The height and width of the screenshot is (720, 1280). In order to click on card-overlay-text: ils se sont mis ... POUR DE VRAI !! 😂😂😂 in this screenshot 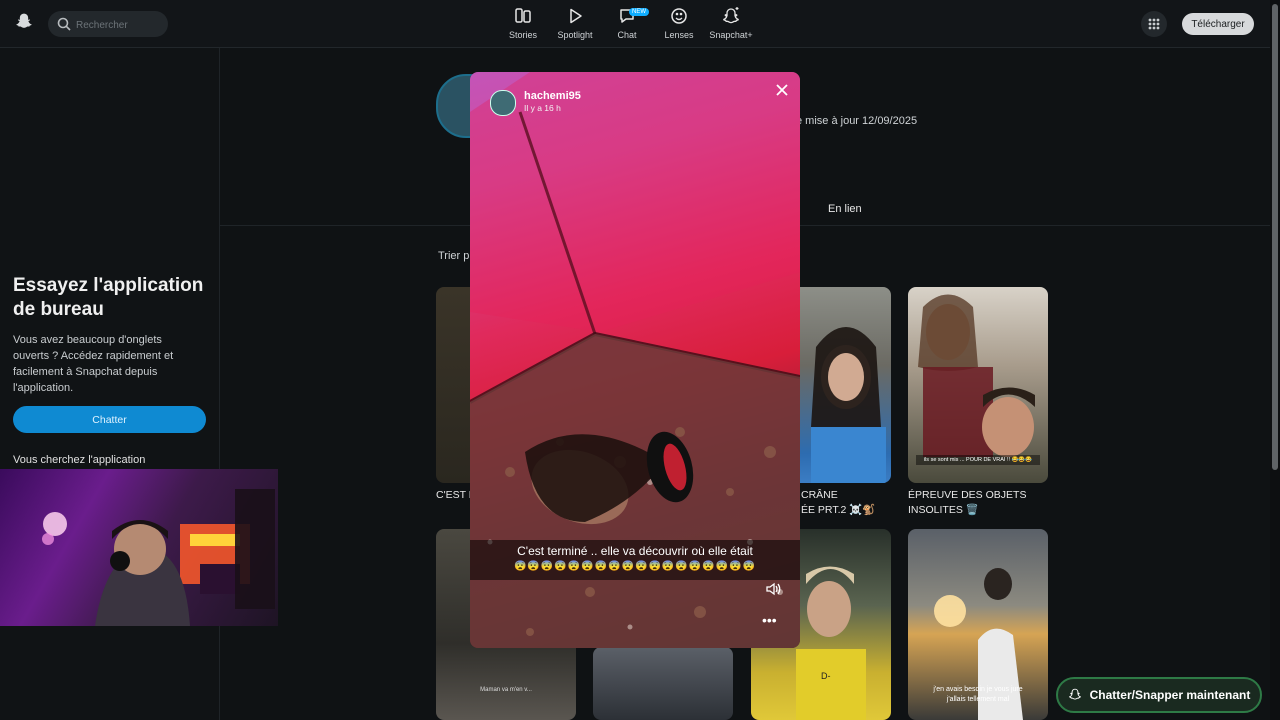, I will do `click(978, 460)`.